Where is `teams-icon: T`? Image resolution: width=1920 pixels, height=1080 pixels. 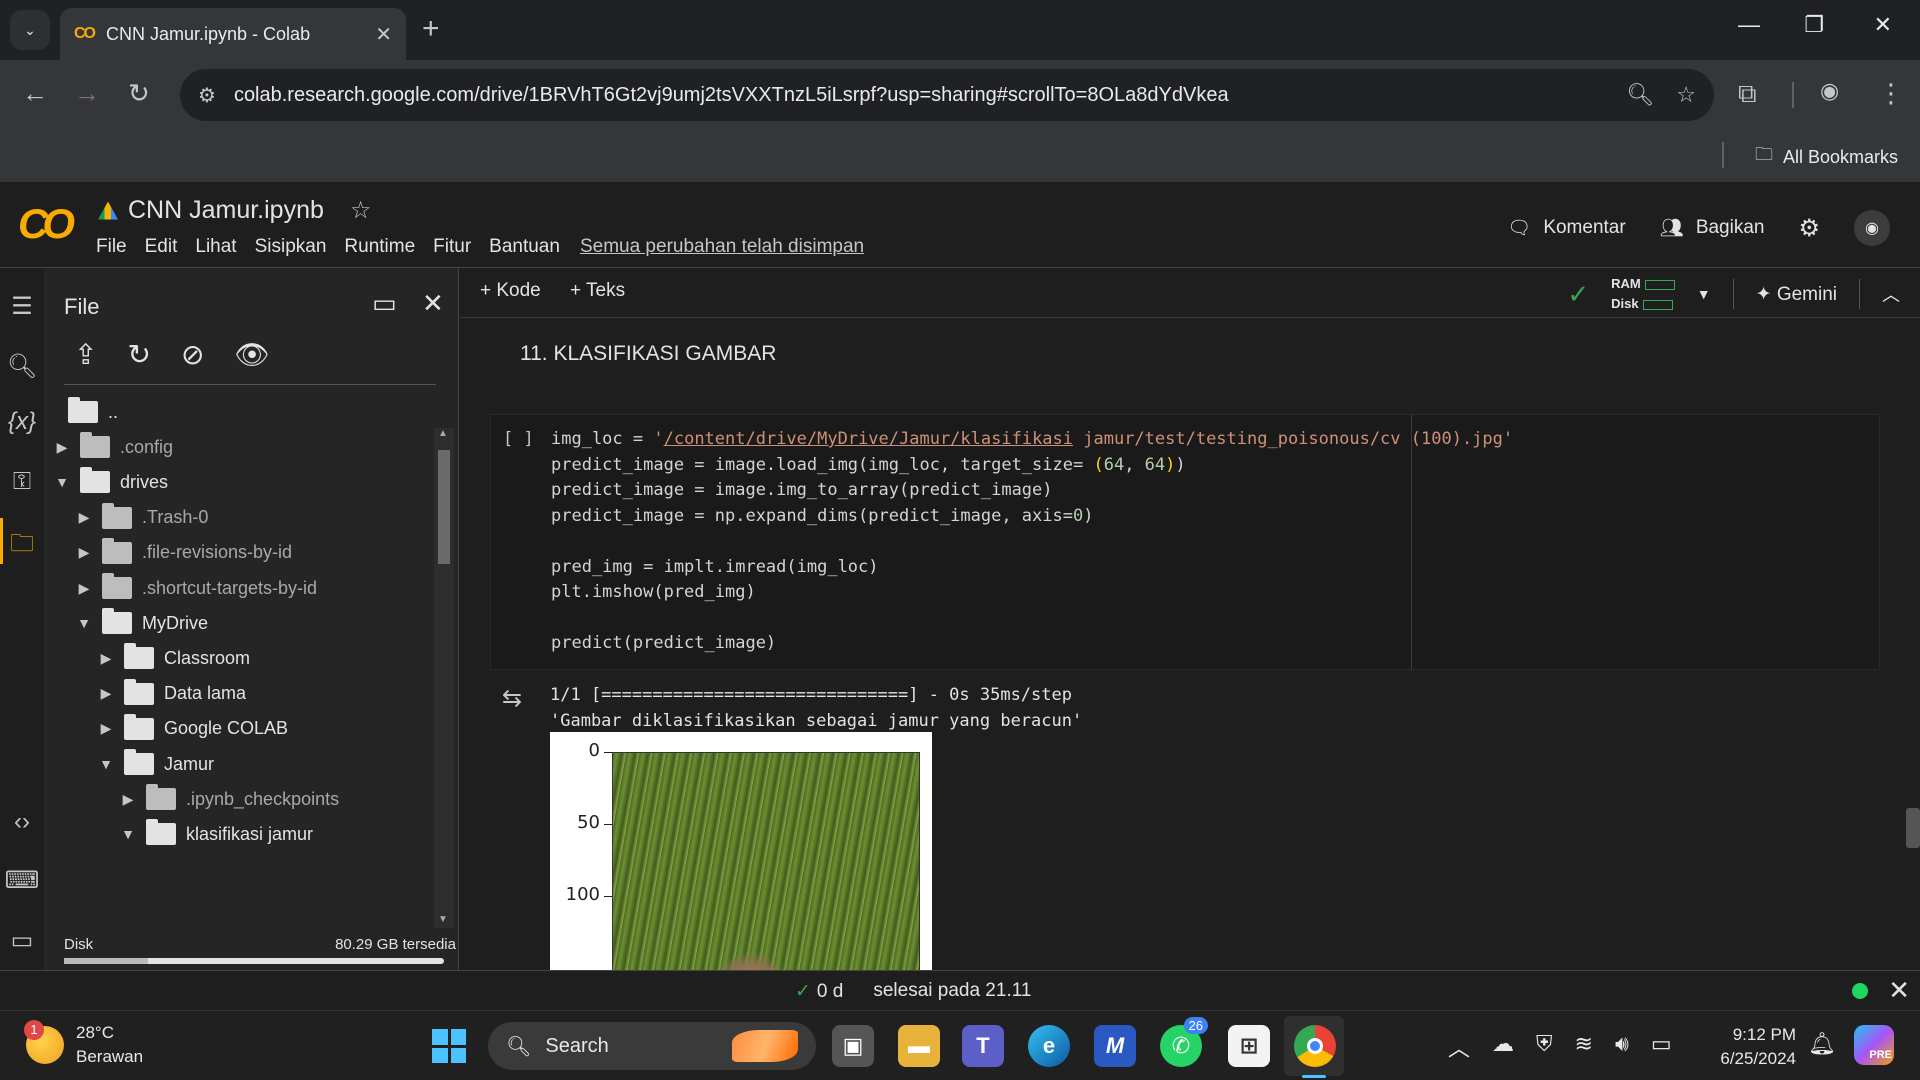 teams-icon: T is located at coordinates (983, 1046).